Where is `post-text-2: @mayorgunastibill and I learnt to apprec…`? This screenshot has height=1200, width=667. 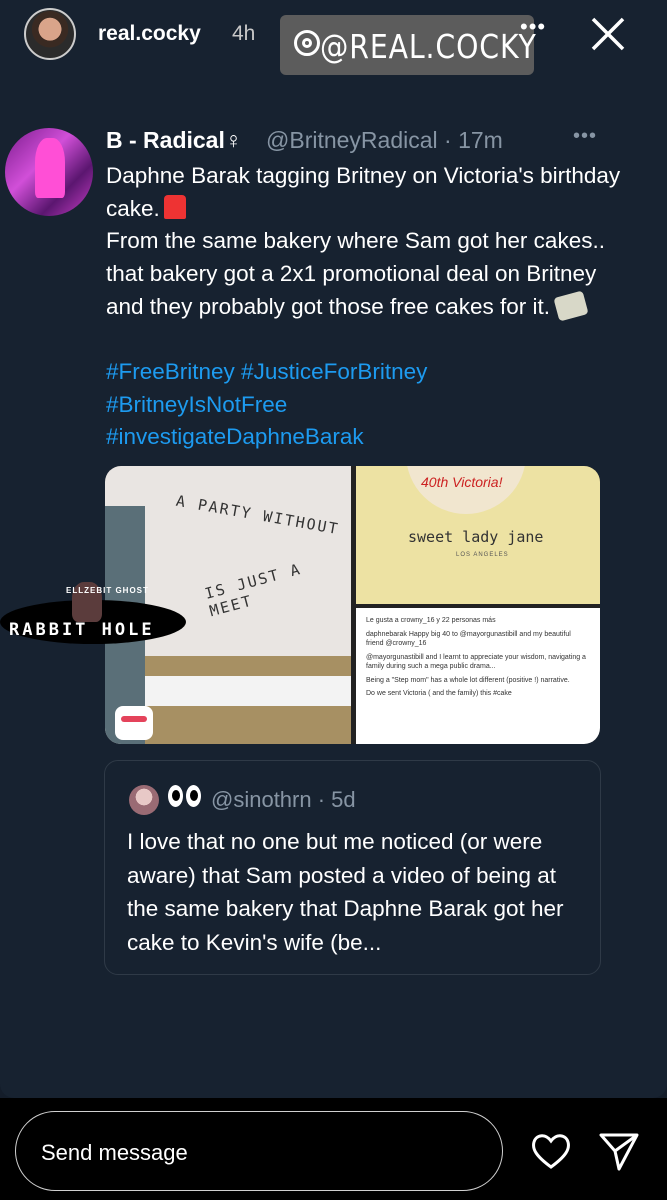
post-text-2: @mayorgunastibill and I learnt to apprec… is located at coordinates (476, 662).